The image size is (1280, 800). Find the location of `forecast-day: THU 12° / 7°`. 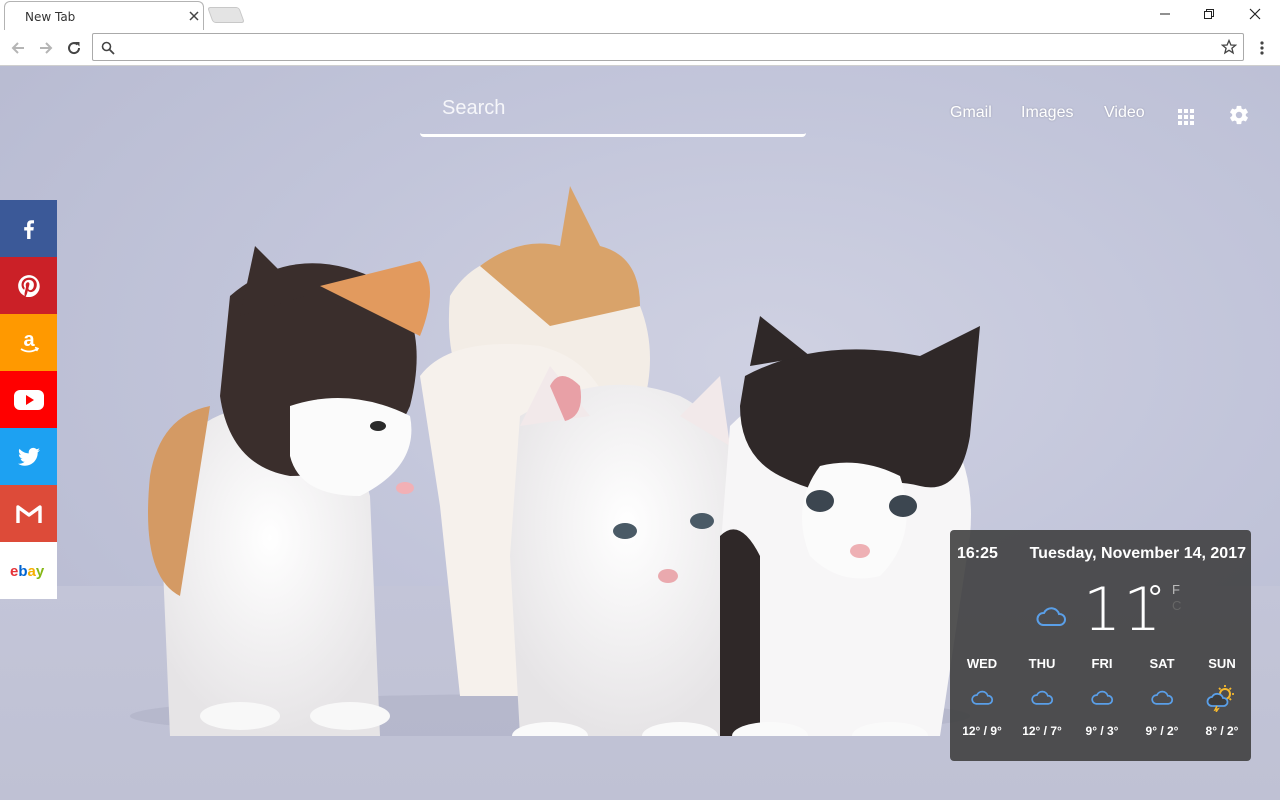

forecast-day: THU 12° / 7° is located at coordinates (1042, 697).